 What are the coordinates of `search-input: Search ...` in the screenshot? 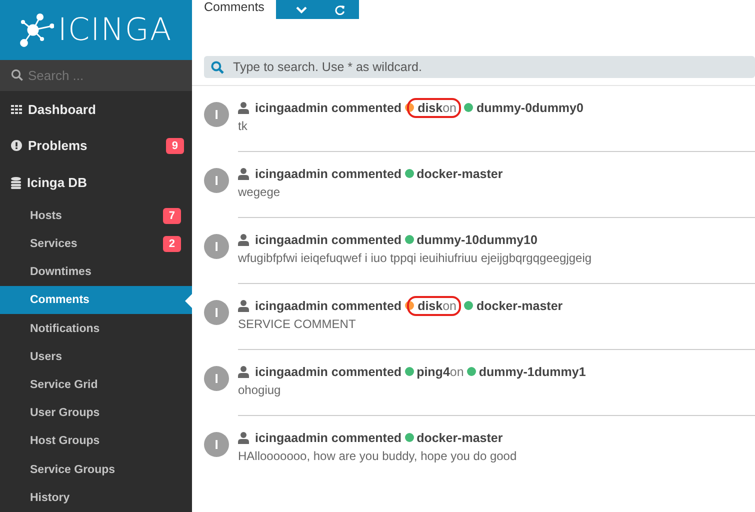 It's located at (98, 75).